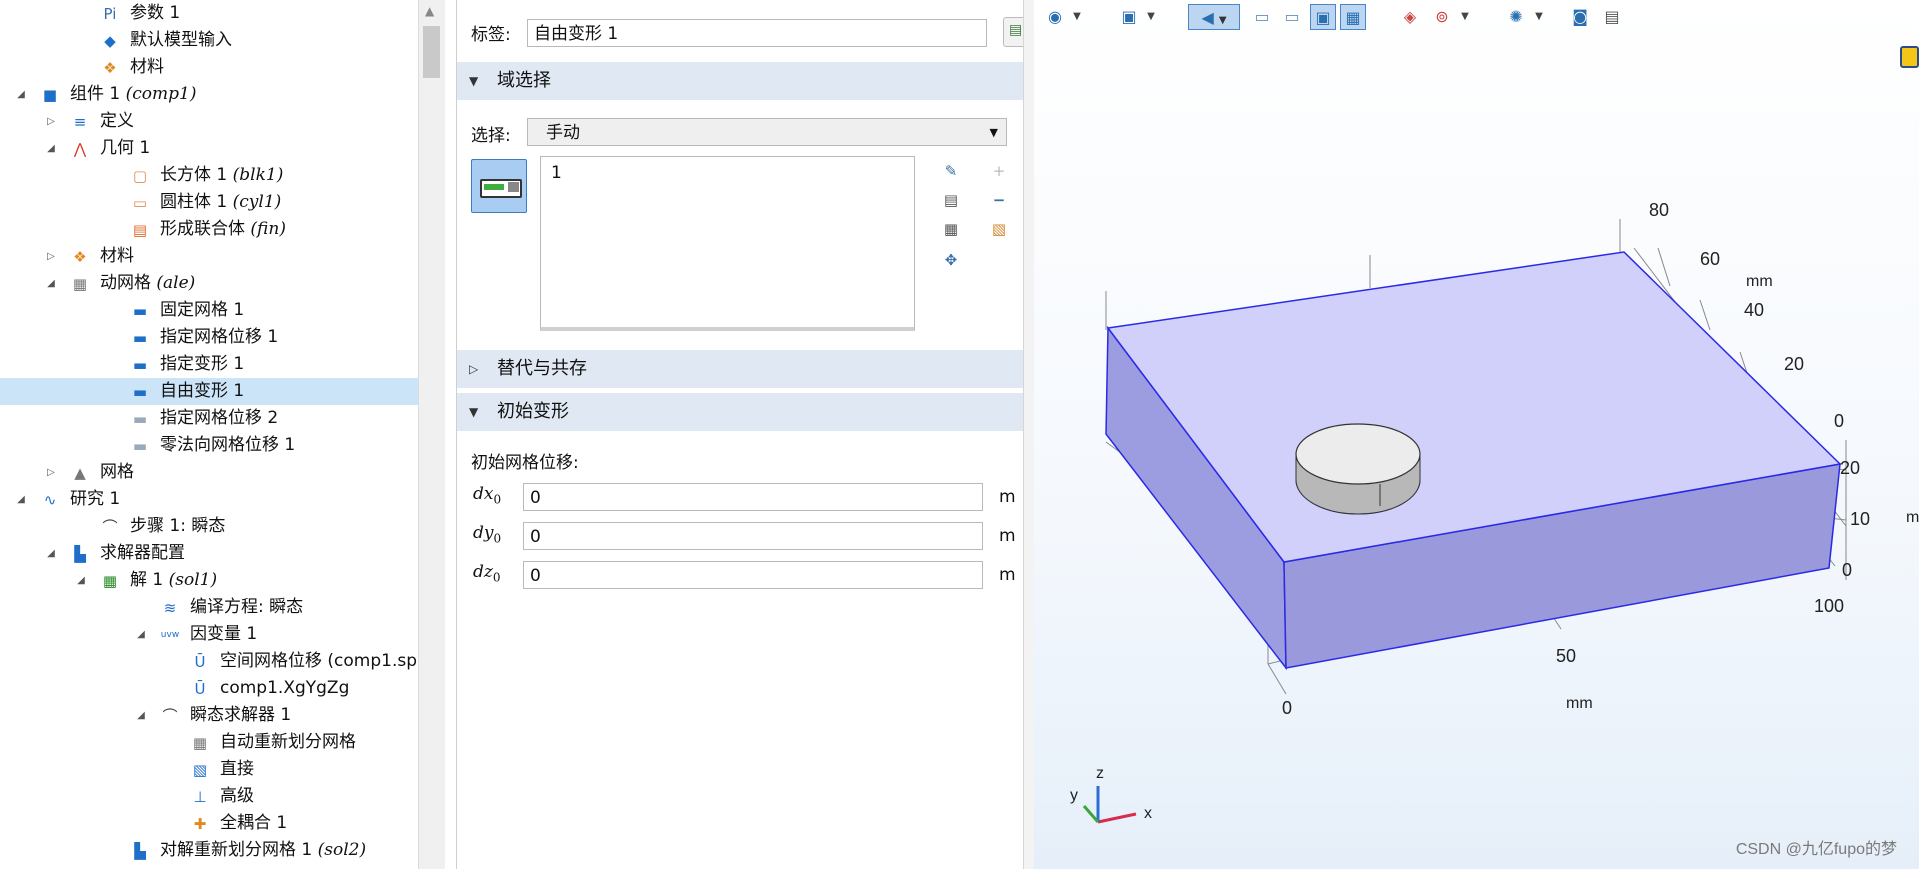 Image resolution: width=1919 pixels, height=869 pixels. What do you see at coordinates (155, 13) in the screenshot?
I see `tree-item-label: 参数 1` at bounding box center [155, 13].